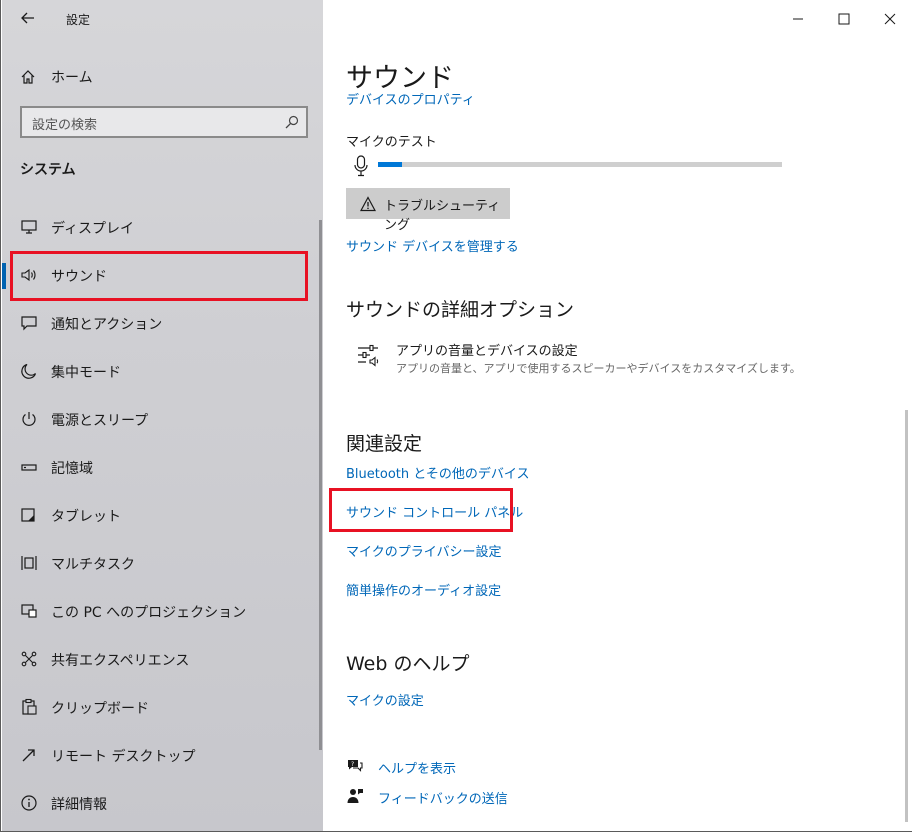 This screenshot has width=912, height=832. What do you see at coordinates (391, 142) in the screenshot?
I see `mic-test-label: マイクのテスト` at bounding box center [391, 142].